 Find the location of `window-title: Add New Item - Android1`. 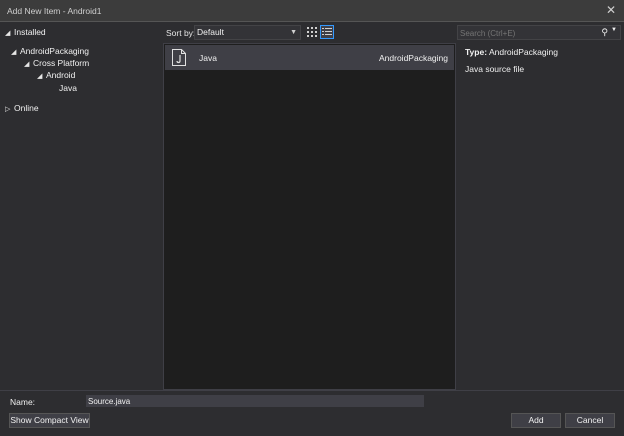

window-title: Add New Item - Android1 is located at coordinates (54, 11).